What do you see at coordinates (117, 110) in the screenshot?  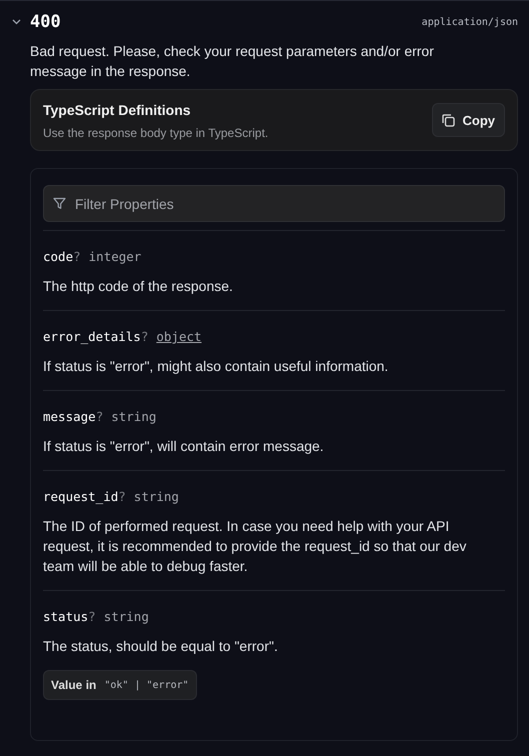 I see `card-title: TypeScript Definitions` at bounding box center [117, 110].